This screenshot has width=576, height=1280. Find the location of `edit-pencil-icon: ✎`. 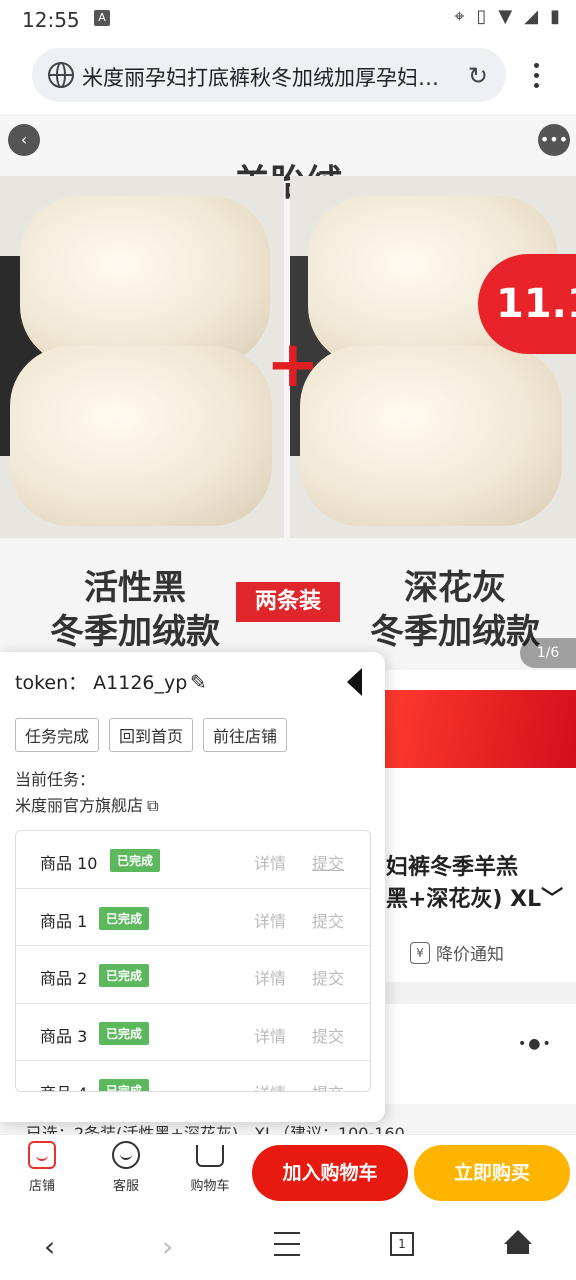

edit-pencil-icon: ✎ is located at coordinates (198, 682).